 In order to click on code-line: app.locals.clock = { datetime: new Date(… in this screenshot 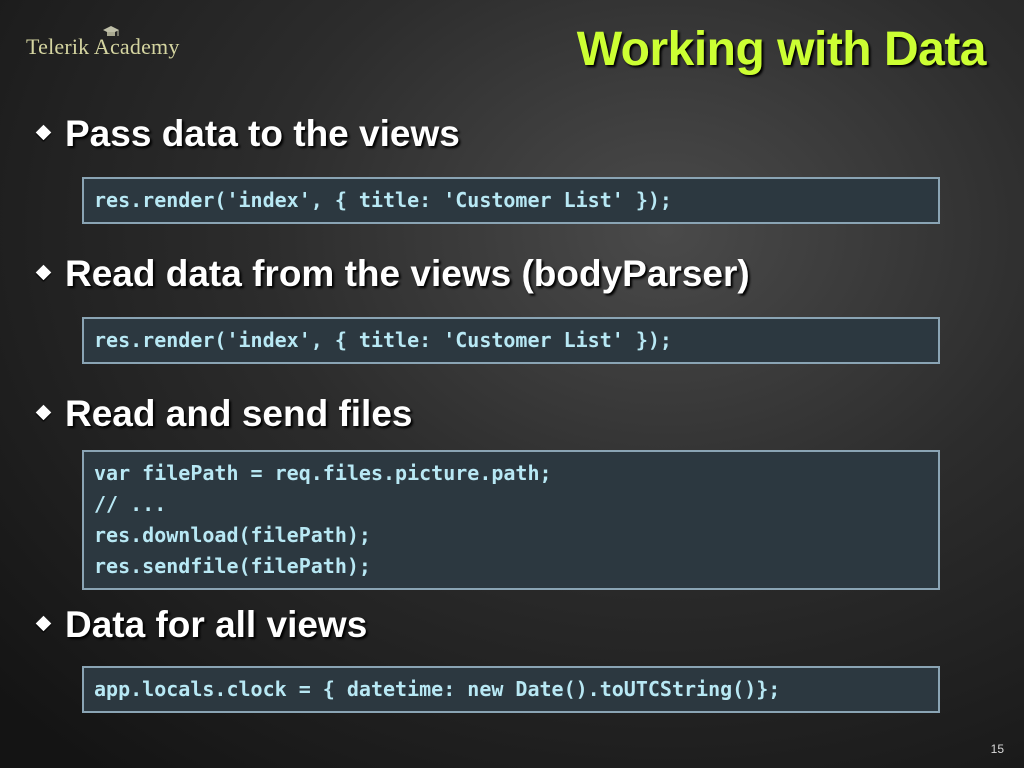, I will do `click(437, 689)`.